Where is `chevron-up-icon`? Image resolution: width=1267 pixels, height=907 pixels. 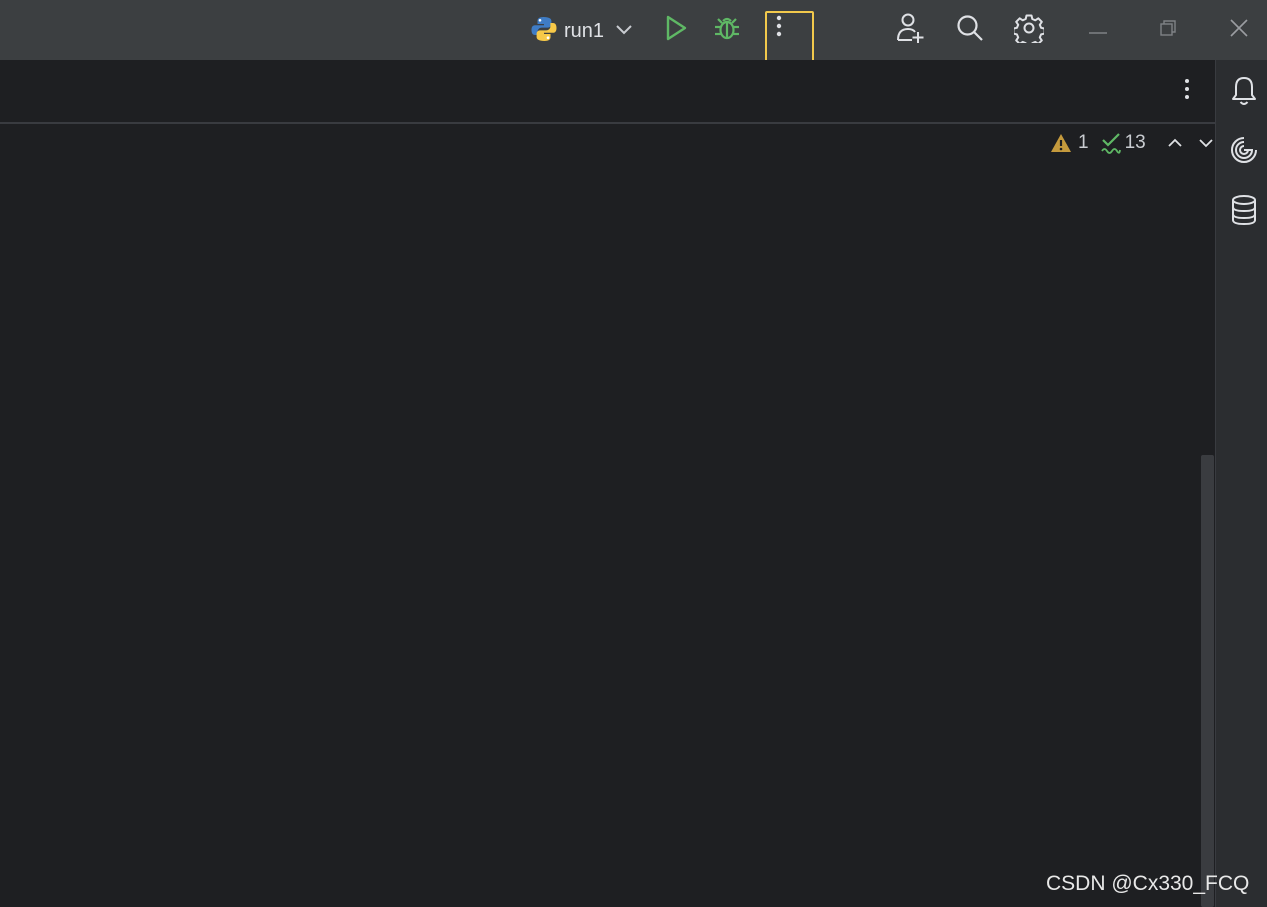
chevron-up-icon is located at coordinates (1175, 143).